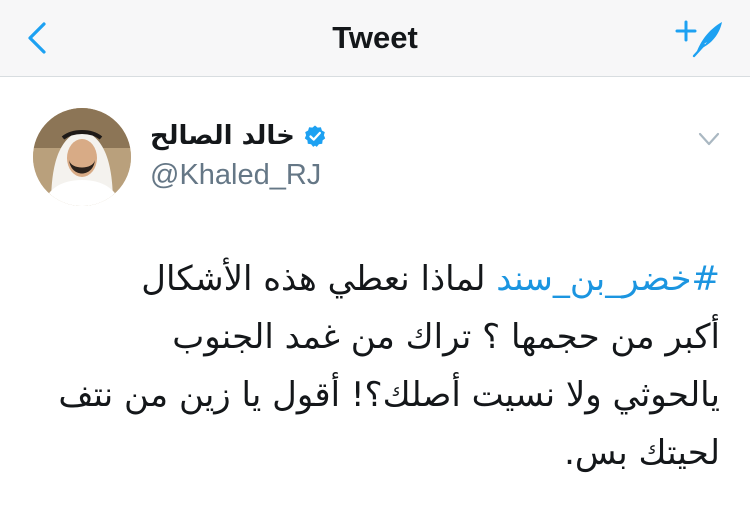 This screenshot has height=521, width=750. I want to click on tweet-line-2: أكبر من حجمها ؟ تراك من غمد الجنوب, so click(446, 337).